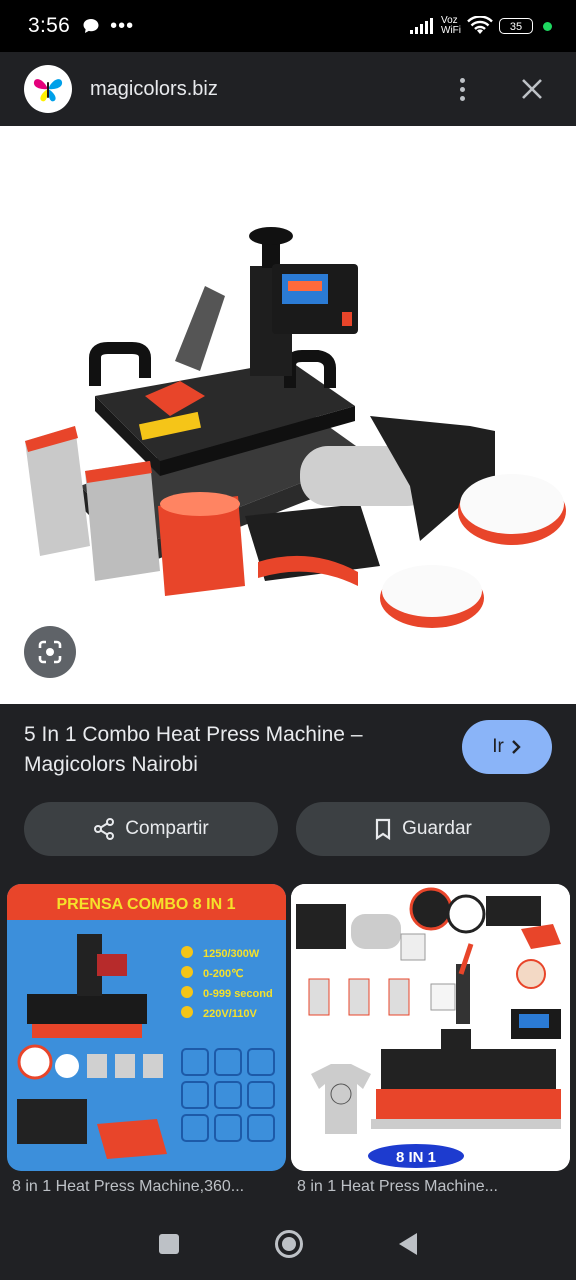  I want to click on share-label: Compartir, so click(167, 828).